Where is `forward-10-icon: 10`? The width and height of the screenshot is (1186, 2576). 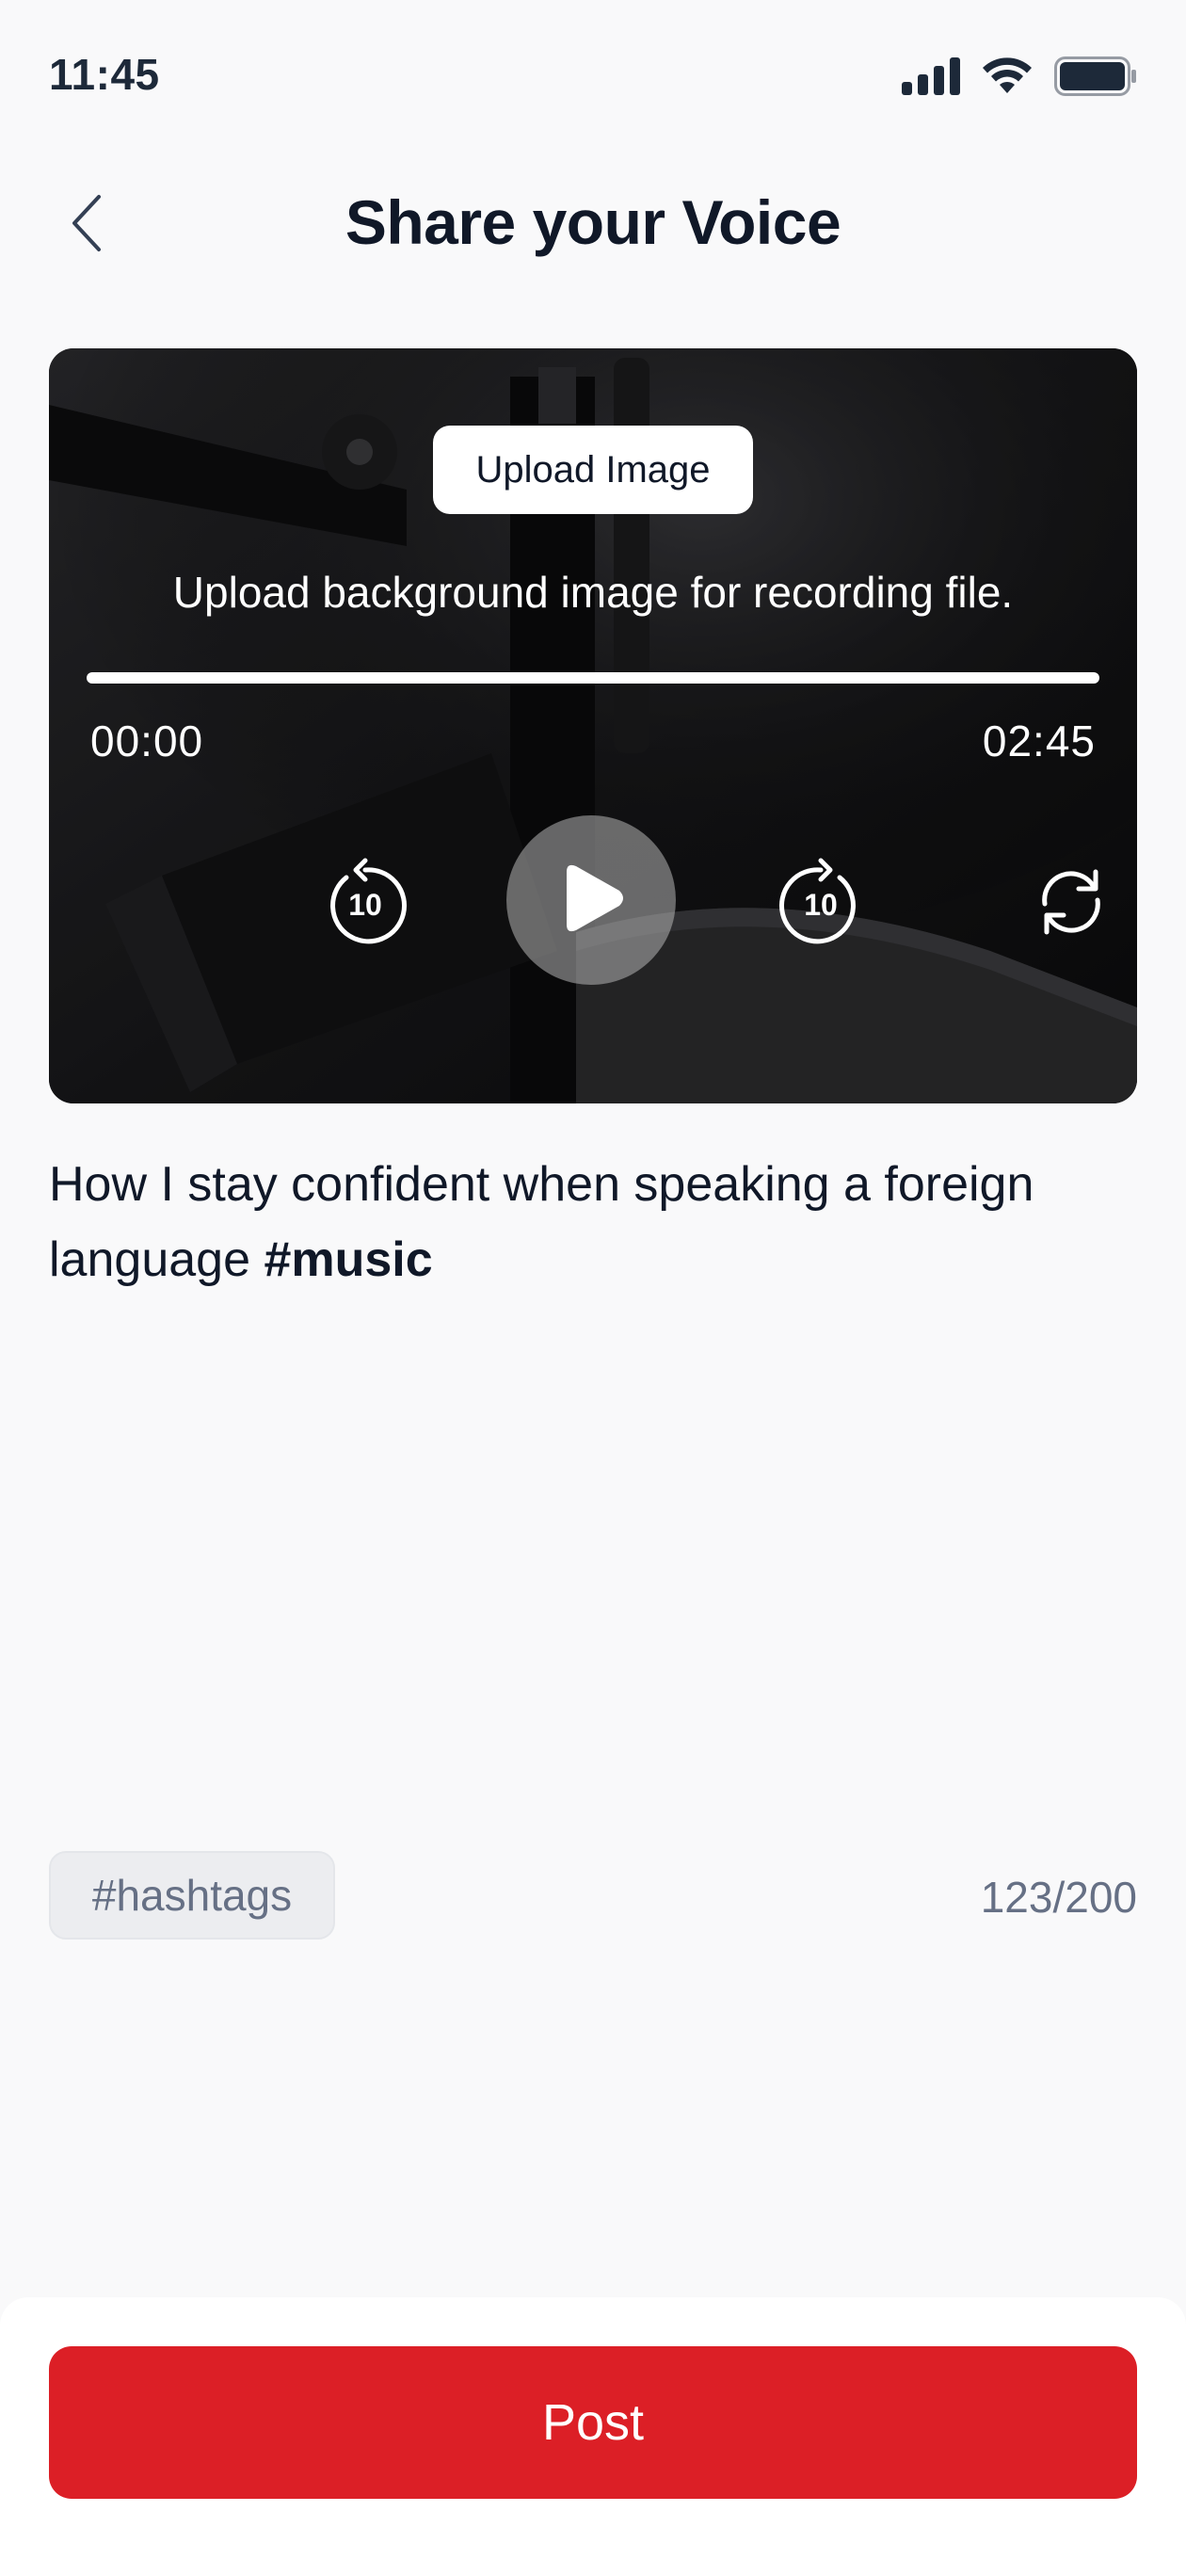
forward-10-icon: 10 is located at coordinates (821, 904).